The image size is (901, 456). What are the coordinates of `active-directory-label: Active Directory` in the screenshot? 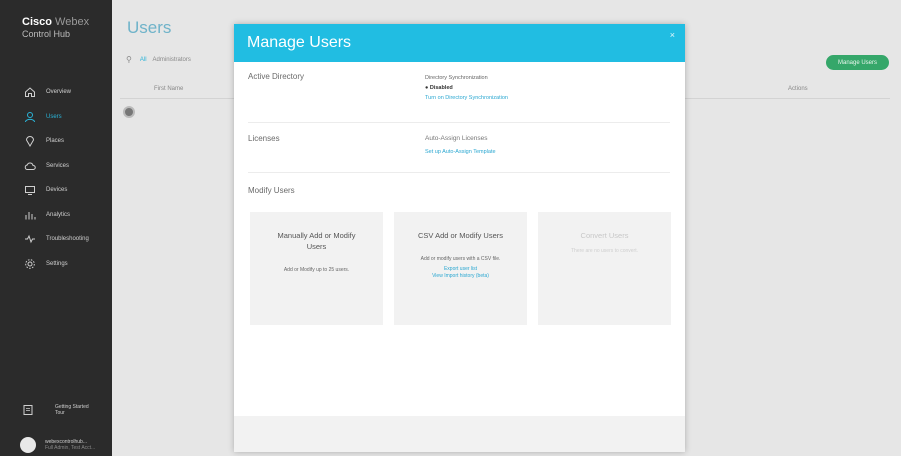 It's located at (276, 76).